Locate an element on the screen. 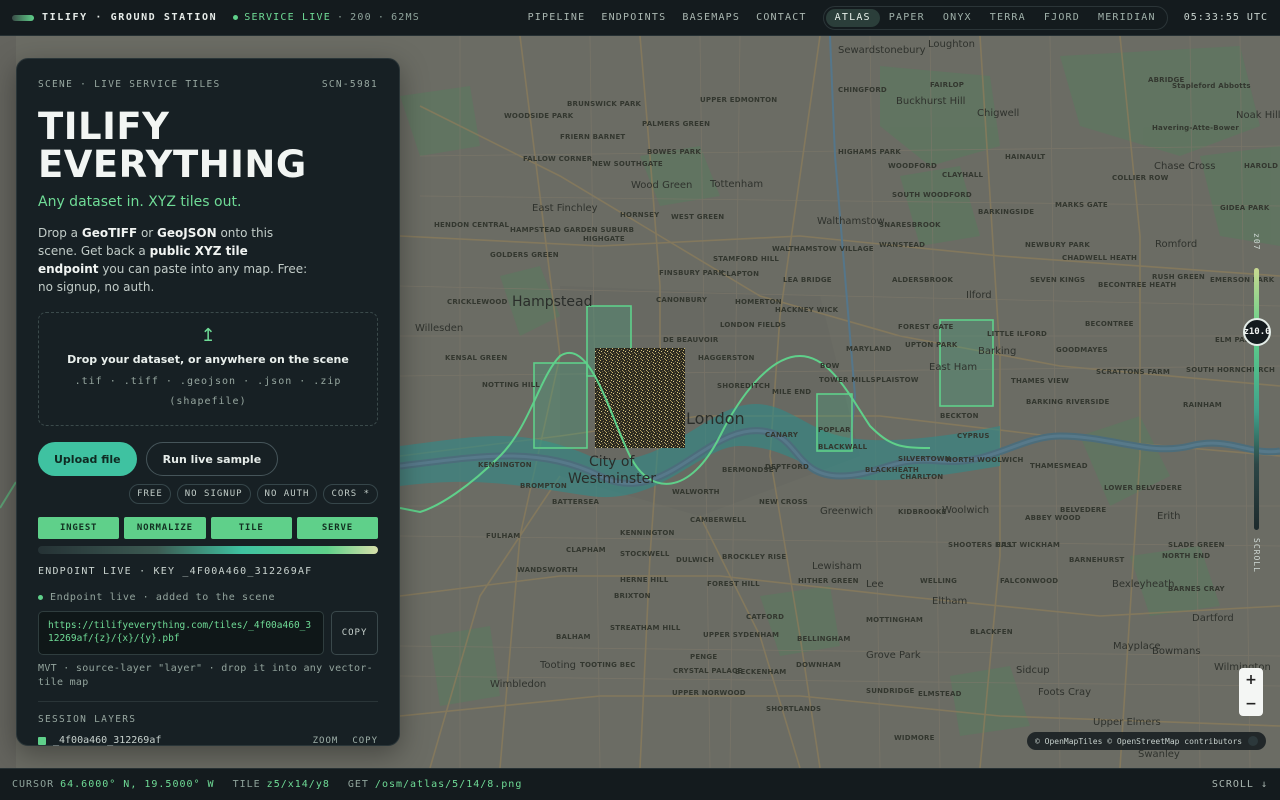 This screenshot has width=1280, height=800. panel-header: SCENE · LIVE SERVICE TILES SCN-5981 is located at coordinates (208, 84).